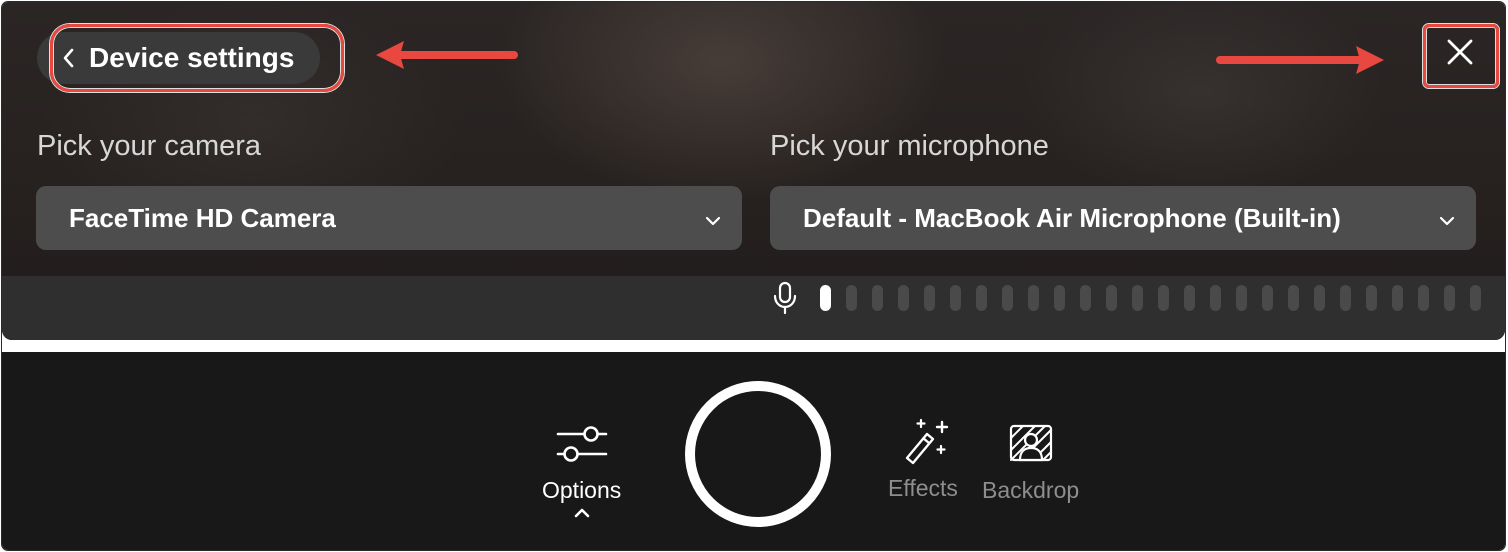  What do you see at coordinates (923, 445) in the screenshot?
I see `magic-wand-icon` at bounding box center [923, 445].